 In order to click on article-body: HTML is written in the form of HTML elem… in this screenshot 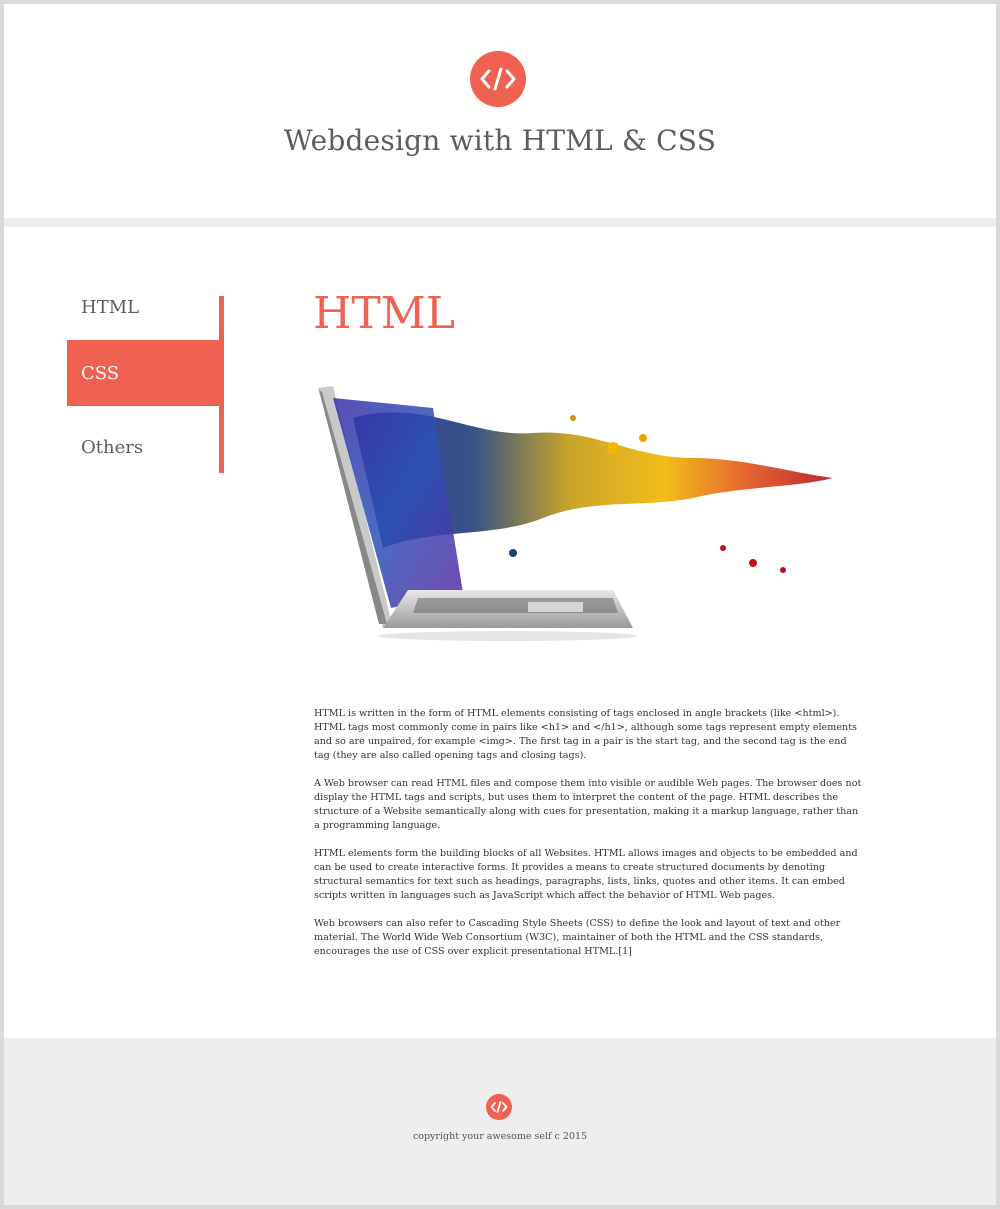, I will do `click(588, 840)`.